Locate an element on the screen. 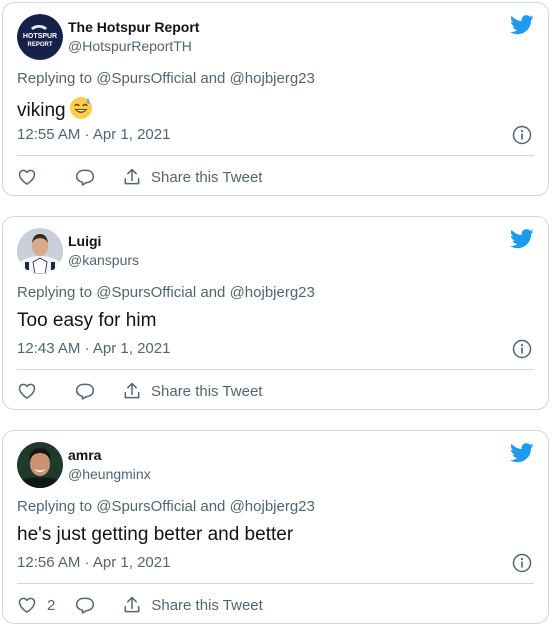  tweet-text: he's just getting better and better is located at coordinates (155, 534).